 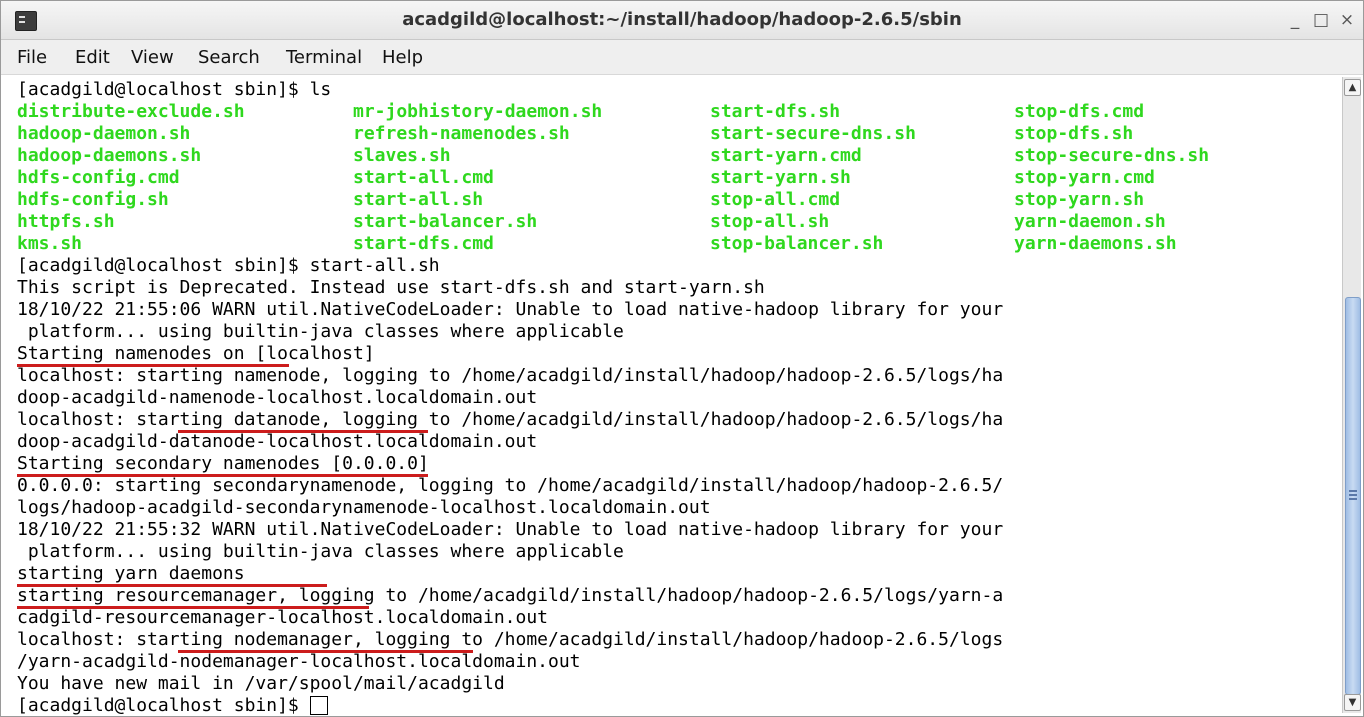 What do you see at coordinates (152, 57) in the screenshot?
I see `menu-view: View` at bounding box center [152, 57].